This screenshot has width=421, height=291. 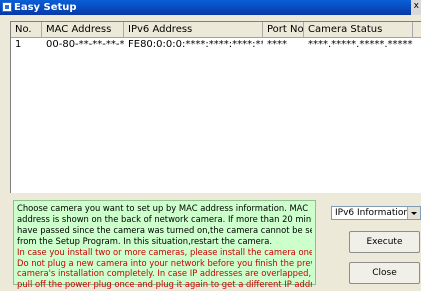 What do you see at coordinates (83, 29) in the screenshot?
I see `column-header-mac: MAC Address` at bounding box center [83, 29].